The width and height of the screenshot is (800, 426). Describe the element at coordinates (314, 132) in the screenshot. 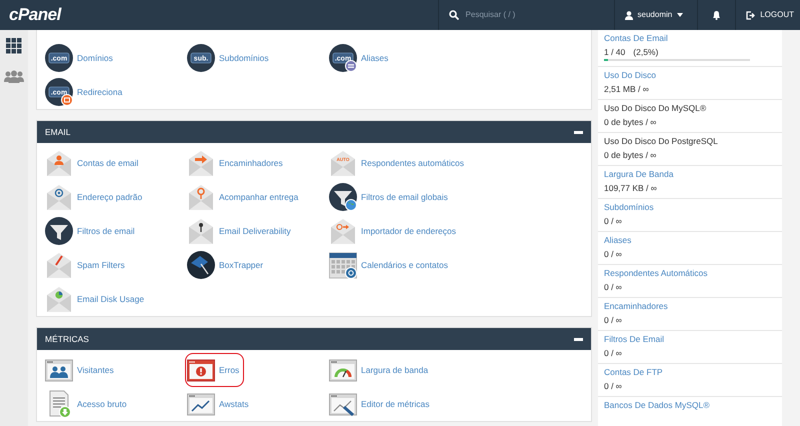

I see `section-header: EMAIL` at that location.